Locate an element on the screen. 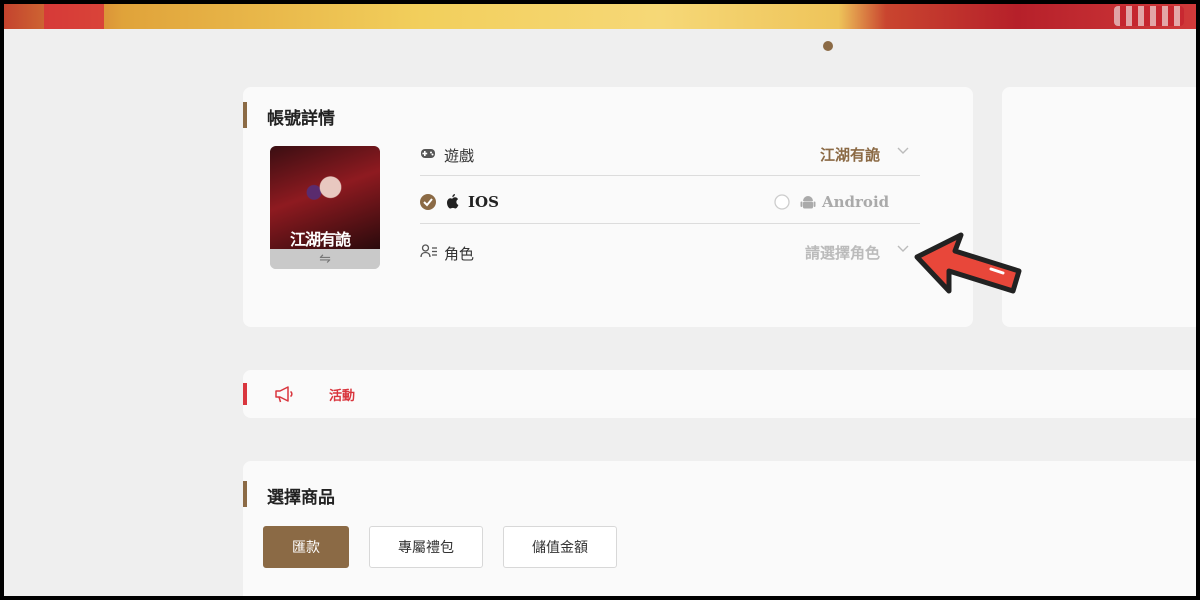 The width and height of the screenshot is (1200, 600). android-label: Android is located at coordinates (855, 202).